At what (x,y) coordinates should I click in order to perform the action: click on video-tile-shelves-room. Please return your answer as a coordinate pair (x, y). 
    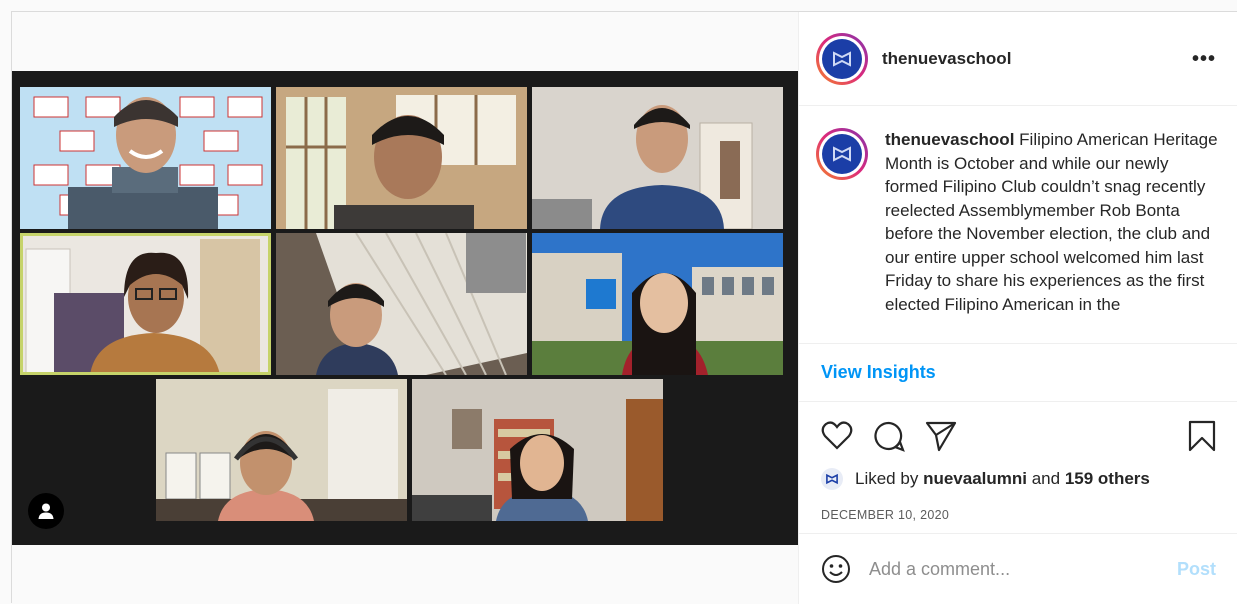
    Looking at the image, I should click on (537, 450).